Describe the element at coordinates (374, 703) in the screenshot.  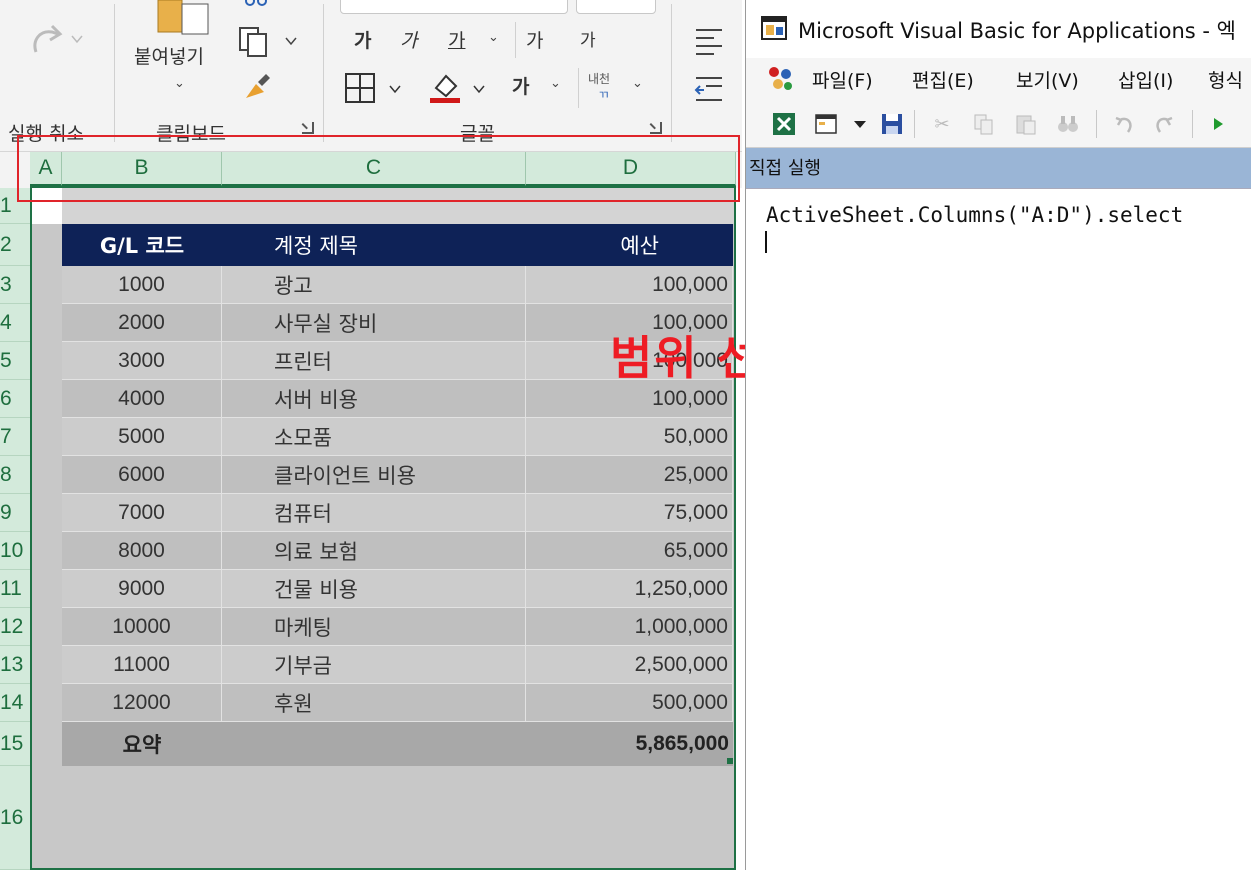
I see `cell-title: 후원` at that location.